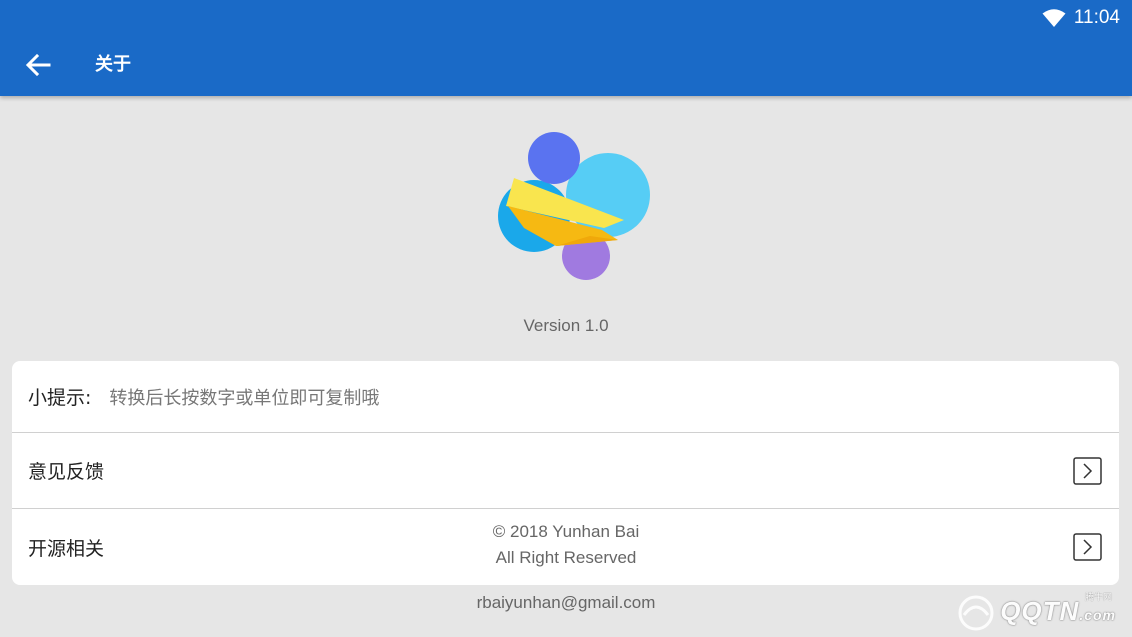 The height and width of the screenshot is (637, 1132). I want to click on feedback-row: 意见反馈, so click(565, 471).